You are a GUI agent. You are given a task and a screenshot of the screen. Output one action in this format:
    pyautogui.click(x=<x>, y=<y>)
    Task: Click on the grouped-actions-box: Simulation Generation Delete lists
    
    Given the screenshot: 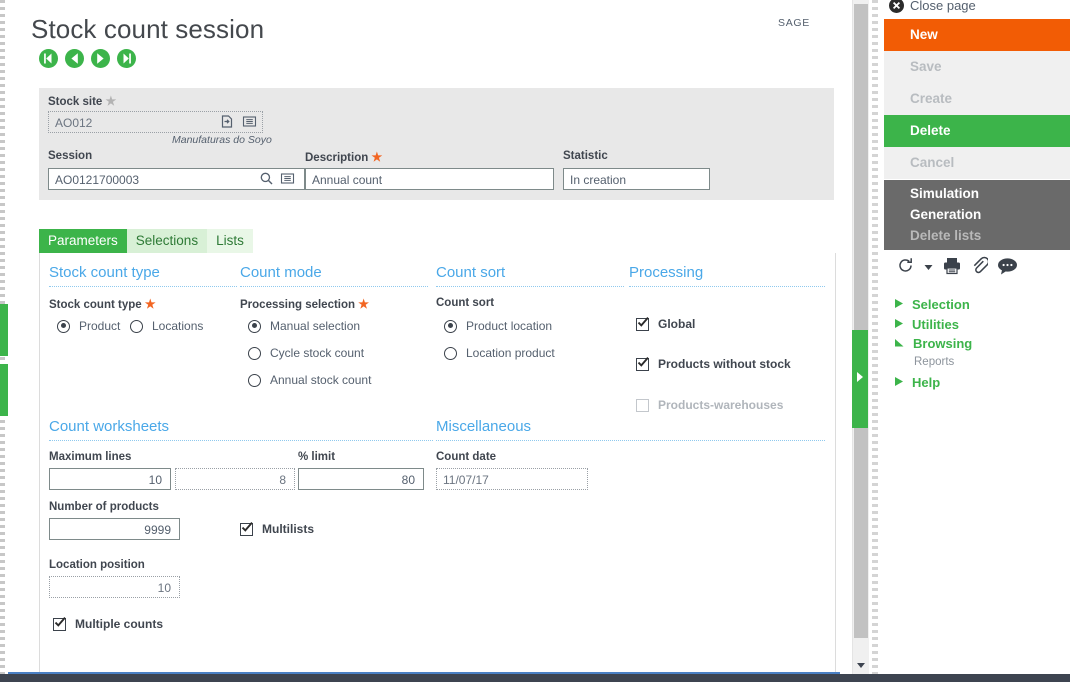 What is the action you would take?
    pyautogui.click(x=977, y=215)
    